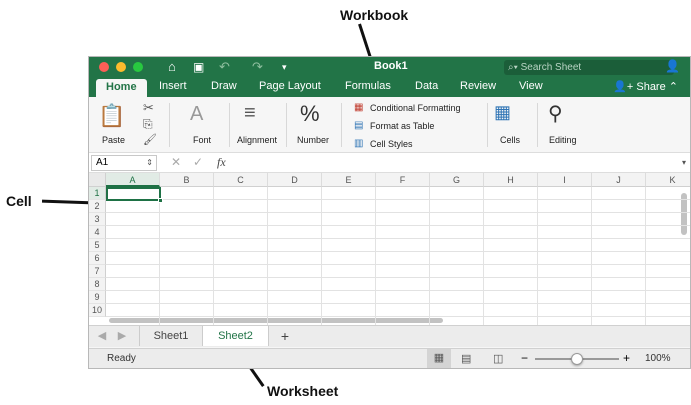 This screenshot has height=405, width=691. What do you see at coordinates (121, 88) in the screenshot?
I see `tab-home: Home` at bounding box center [121, 88].